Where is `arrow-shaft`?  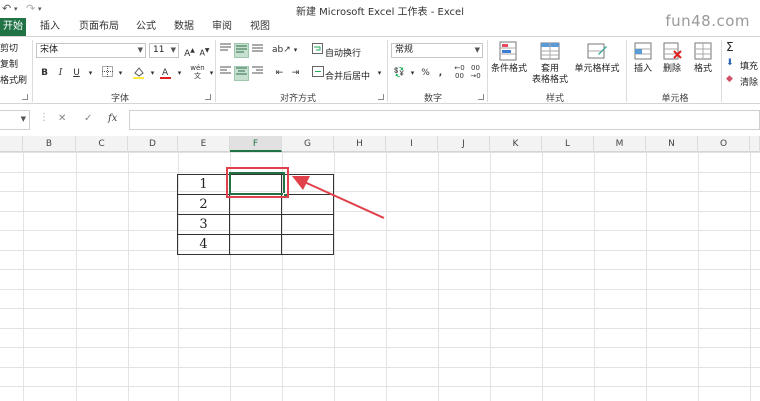
arrow-shaft is located at coordinates (342, 199).